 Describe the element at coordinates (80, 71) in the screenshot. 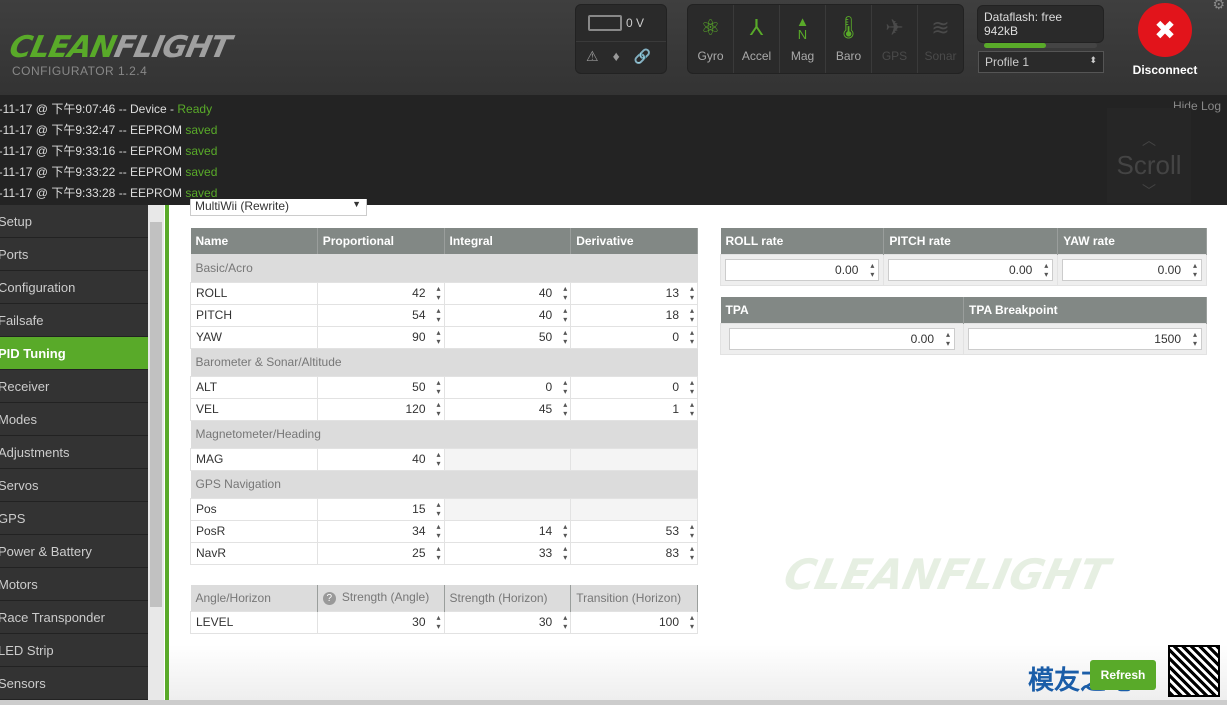

I see `version-label: CONFIGURATOR 1.2.4` at that location.